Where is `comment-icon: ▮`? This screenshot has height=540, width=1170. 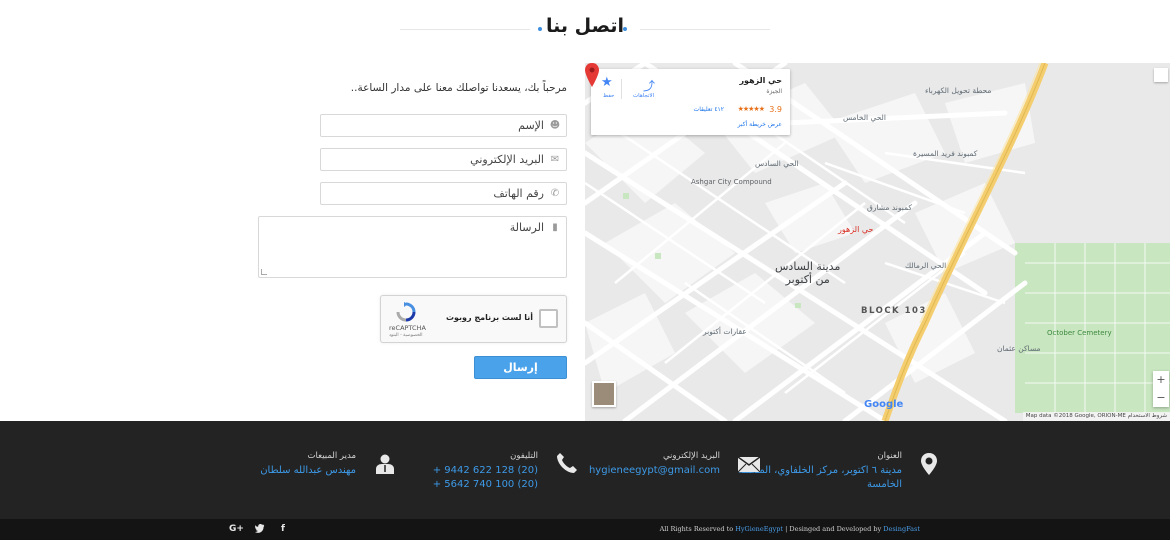 comment-icon: ▮ is located at coordinates (555, 227).